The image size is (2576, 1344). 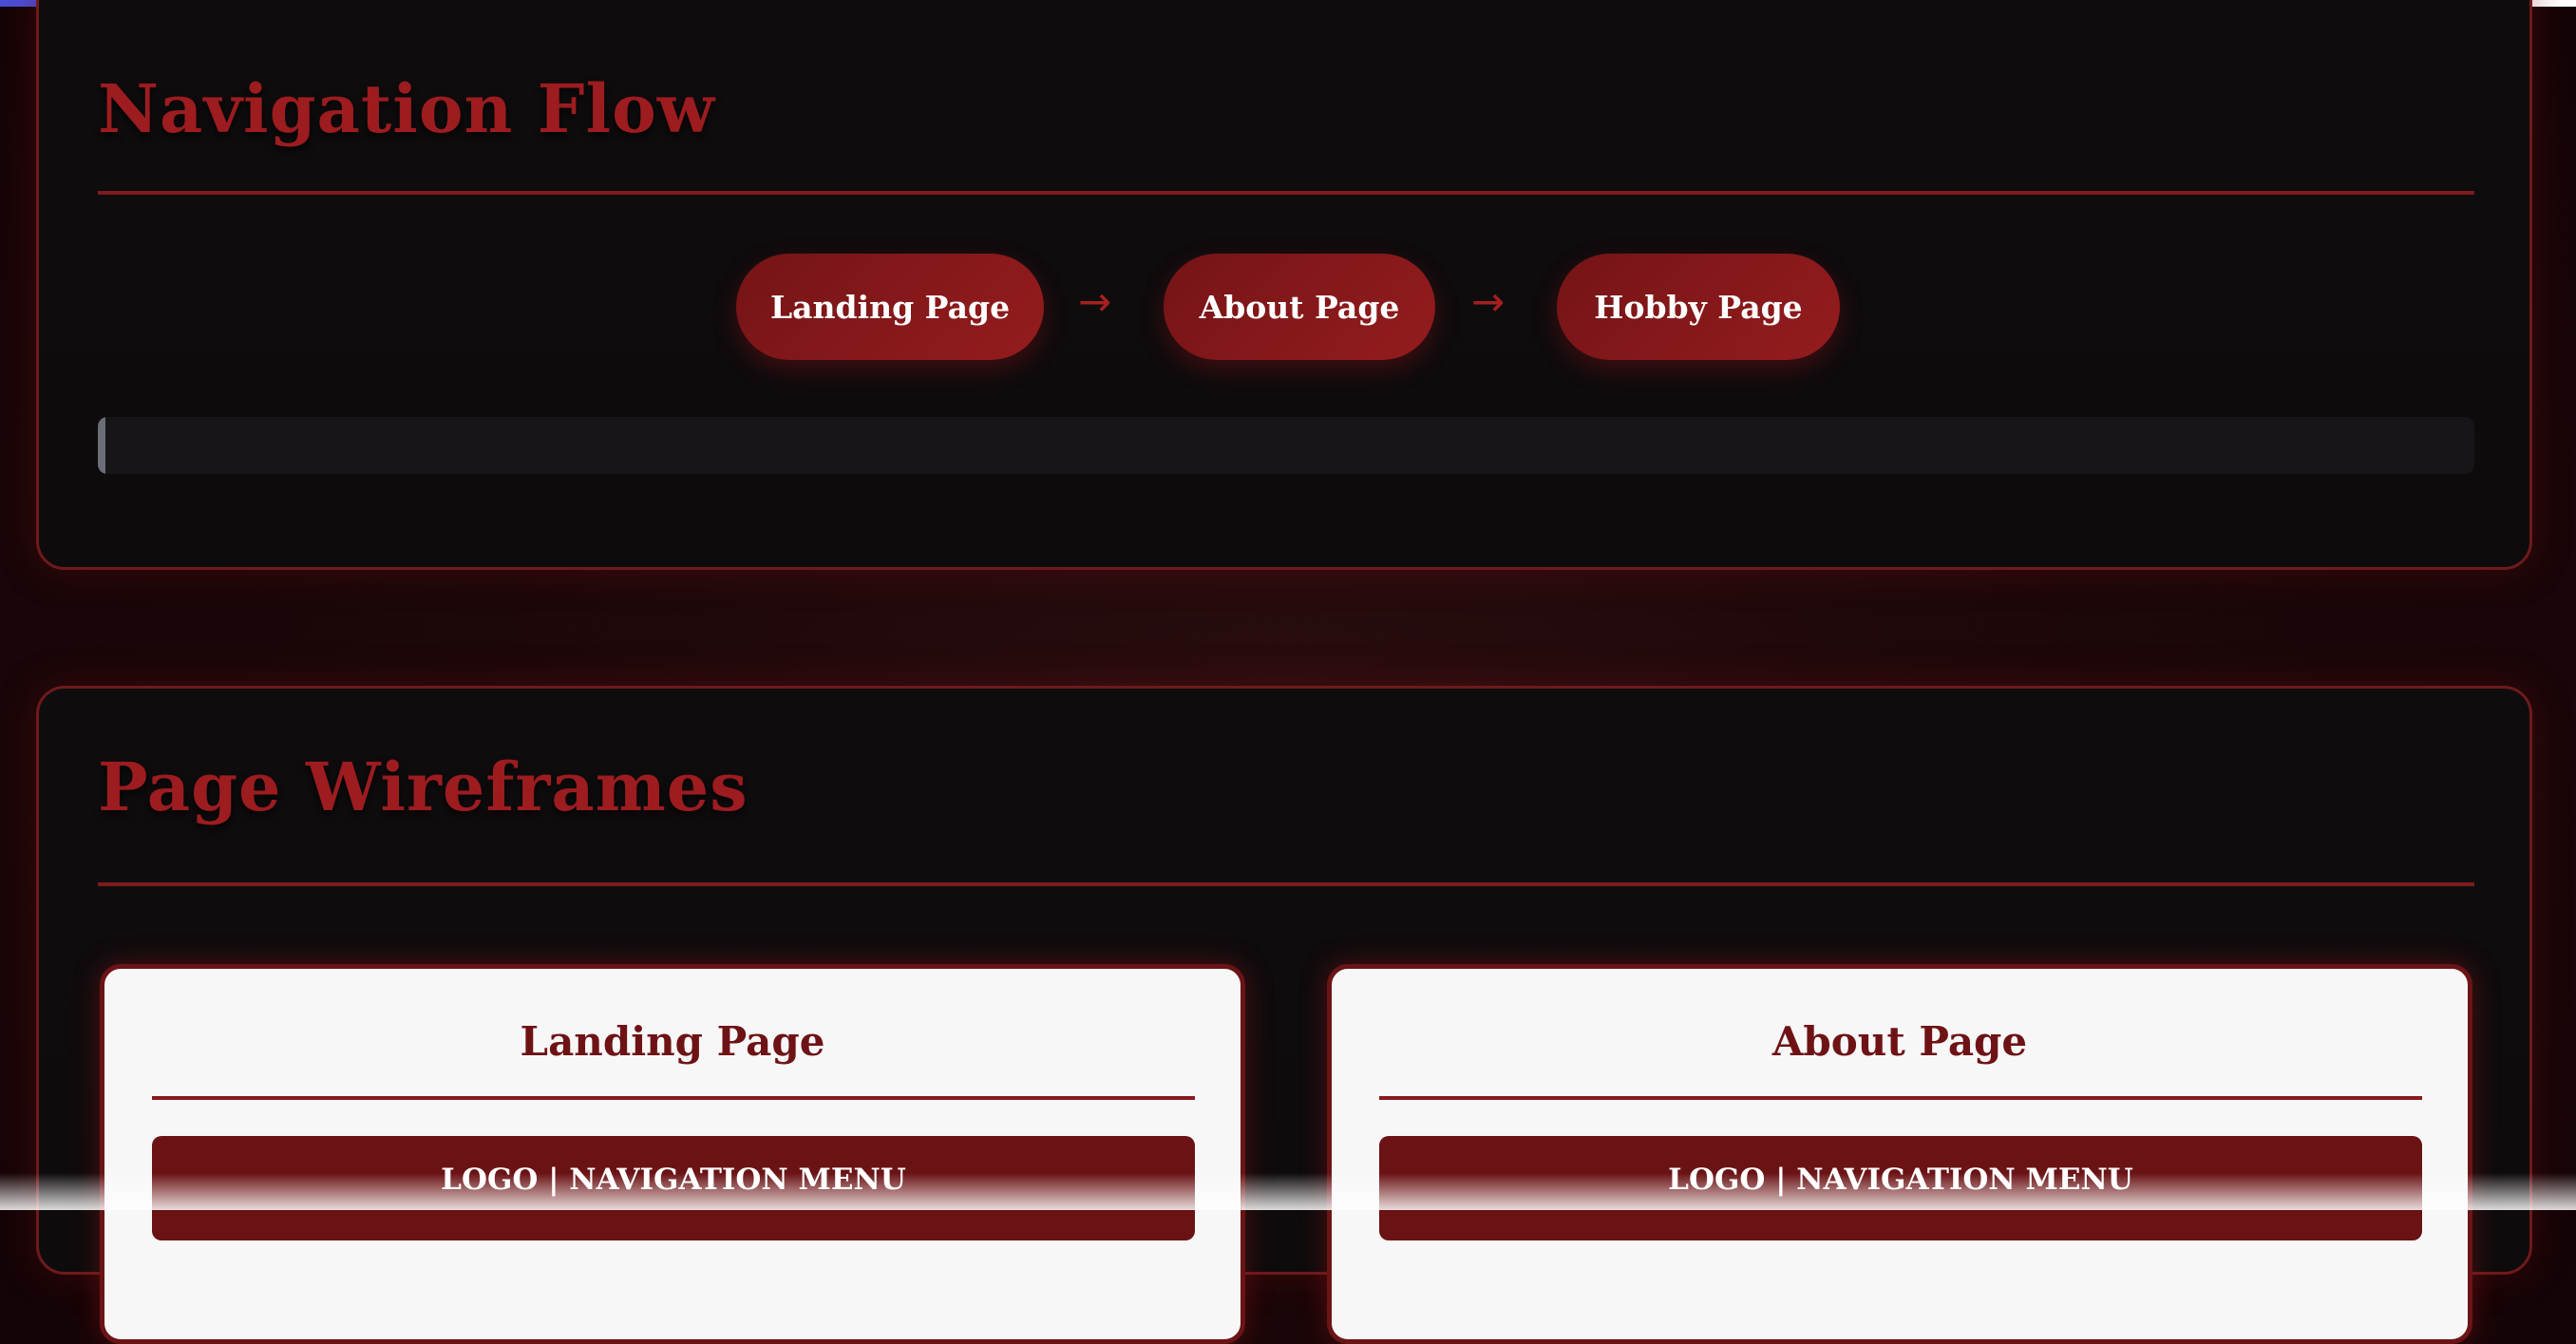 I want to click on wireframe-card-landing-page: Landing Page LOGO | NAVIGATION MENU, so click(x=672, y=1154).